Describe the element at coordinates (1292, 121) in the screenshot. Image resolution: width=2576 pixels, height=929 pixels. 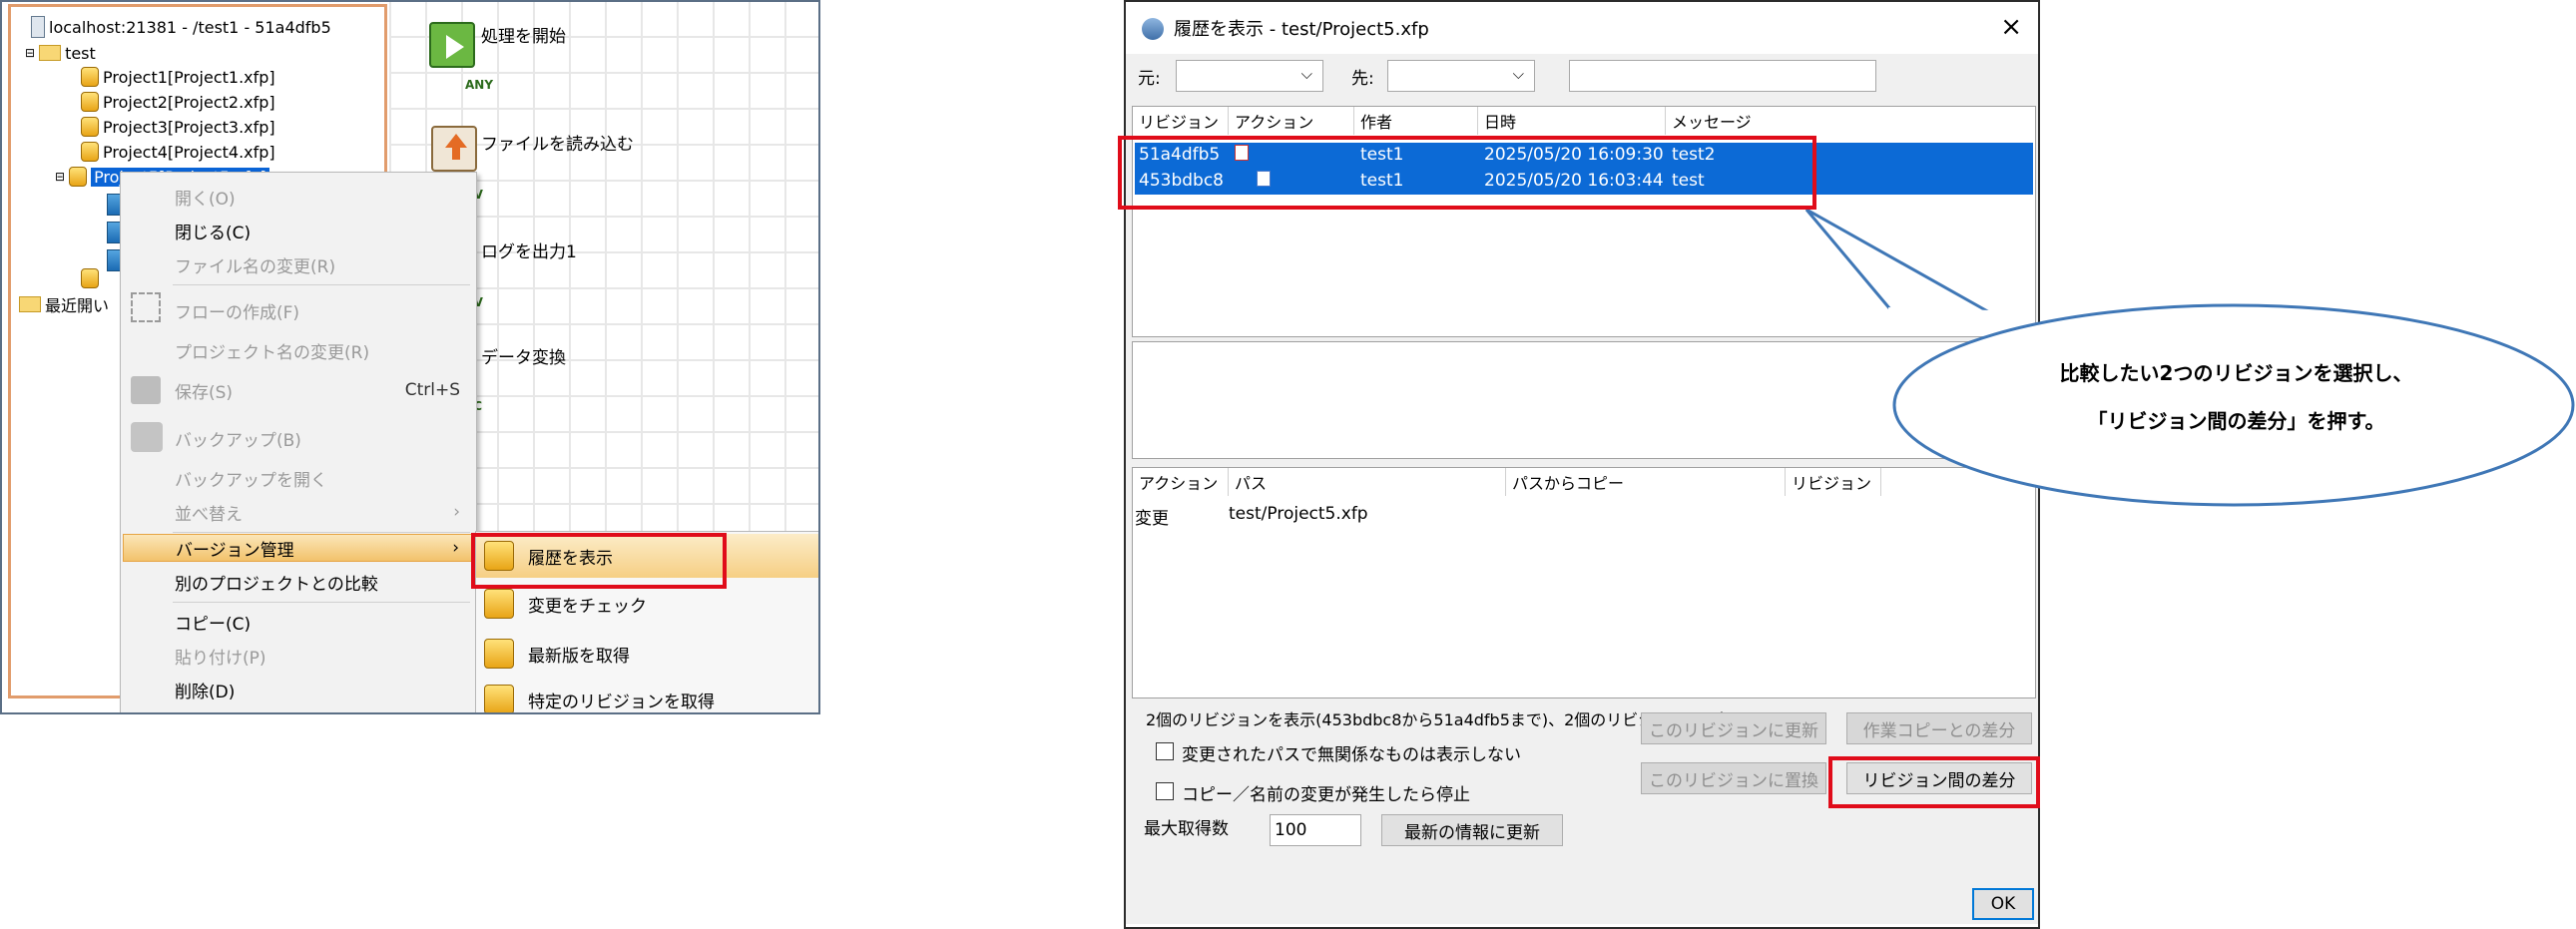
I see `col-action: アクション` at that location.